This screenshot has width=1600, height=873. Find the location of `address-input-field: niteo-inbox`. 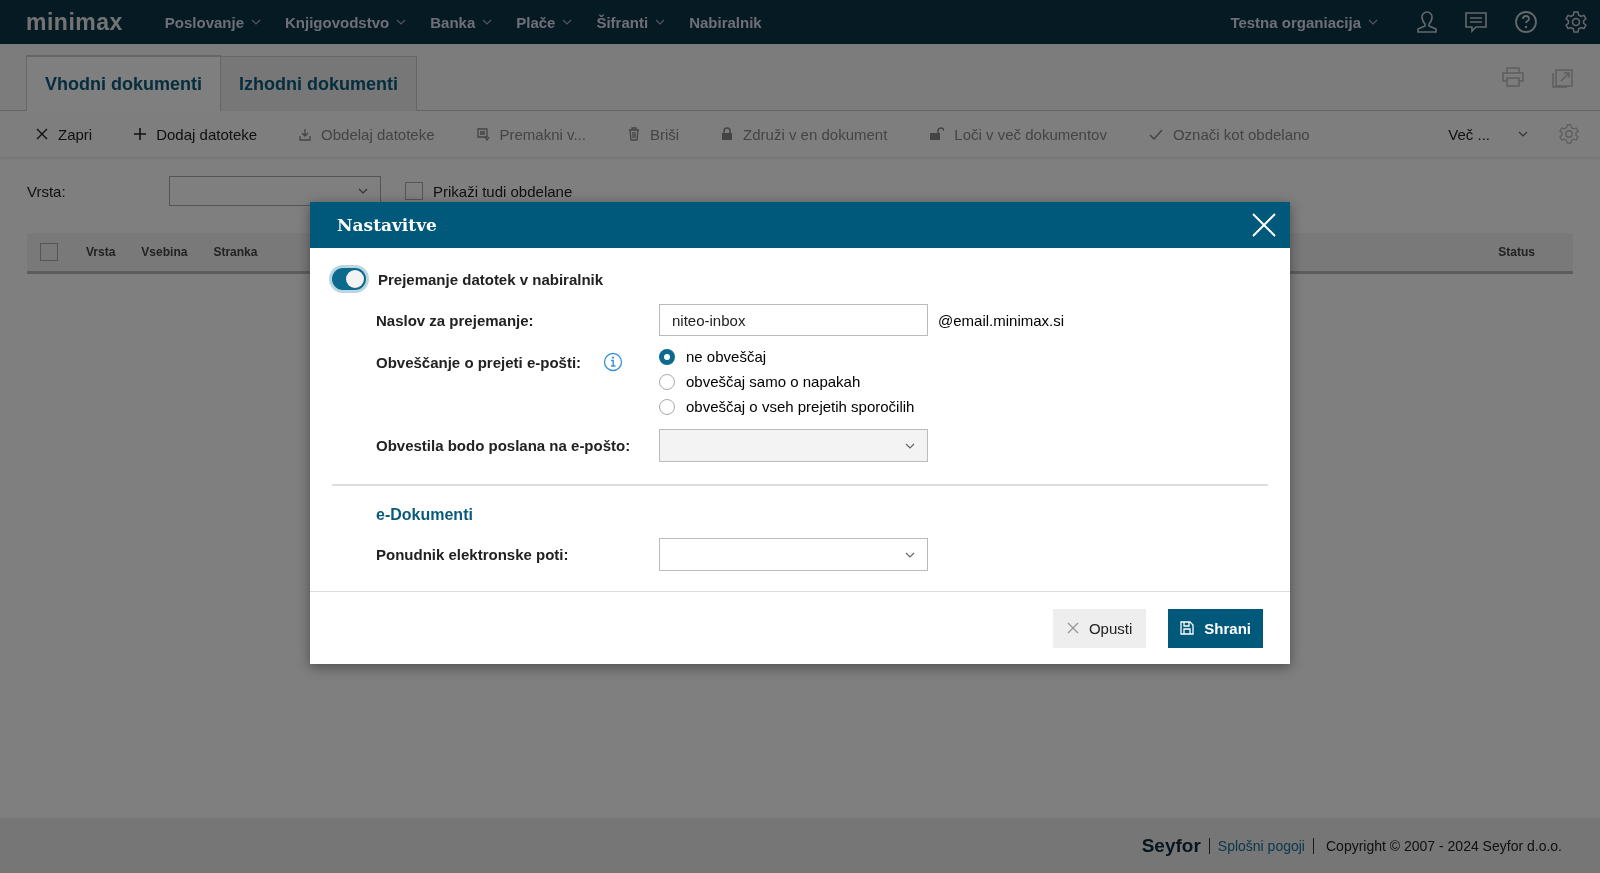

address-input-field: niteo-inbox is located at coordinates (793, 320).